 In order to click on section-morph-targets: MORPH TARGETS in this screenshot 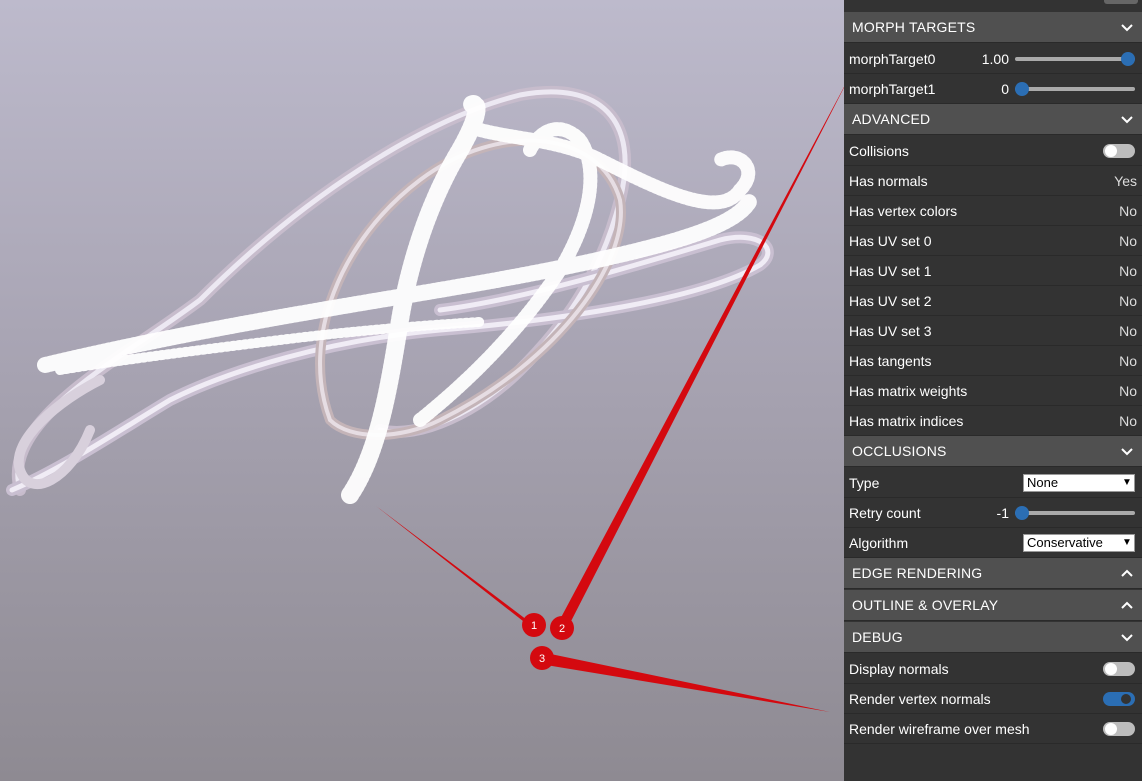, I will do `click(993, 27)`.